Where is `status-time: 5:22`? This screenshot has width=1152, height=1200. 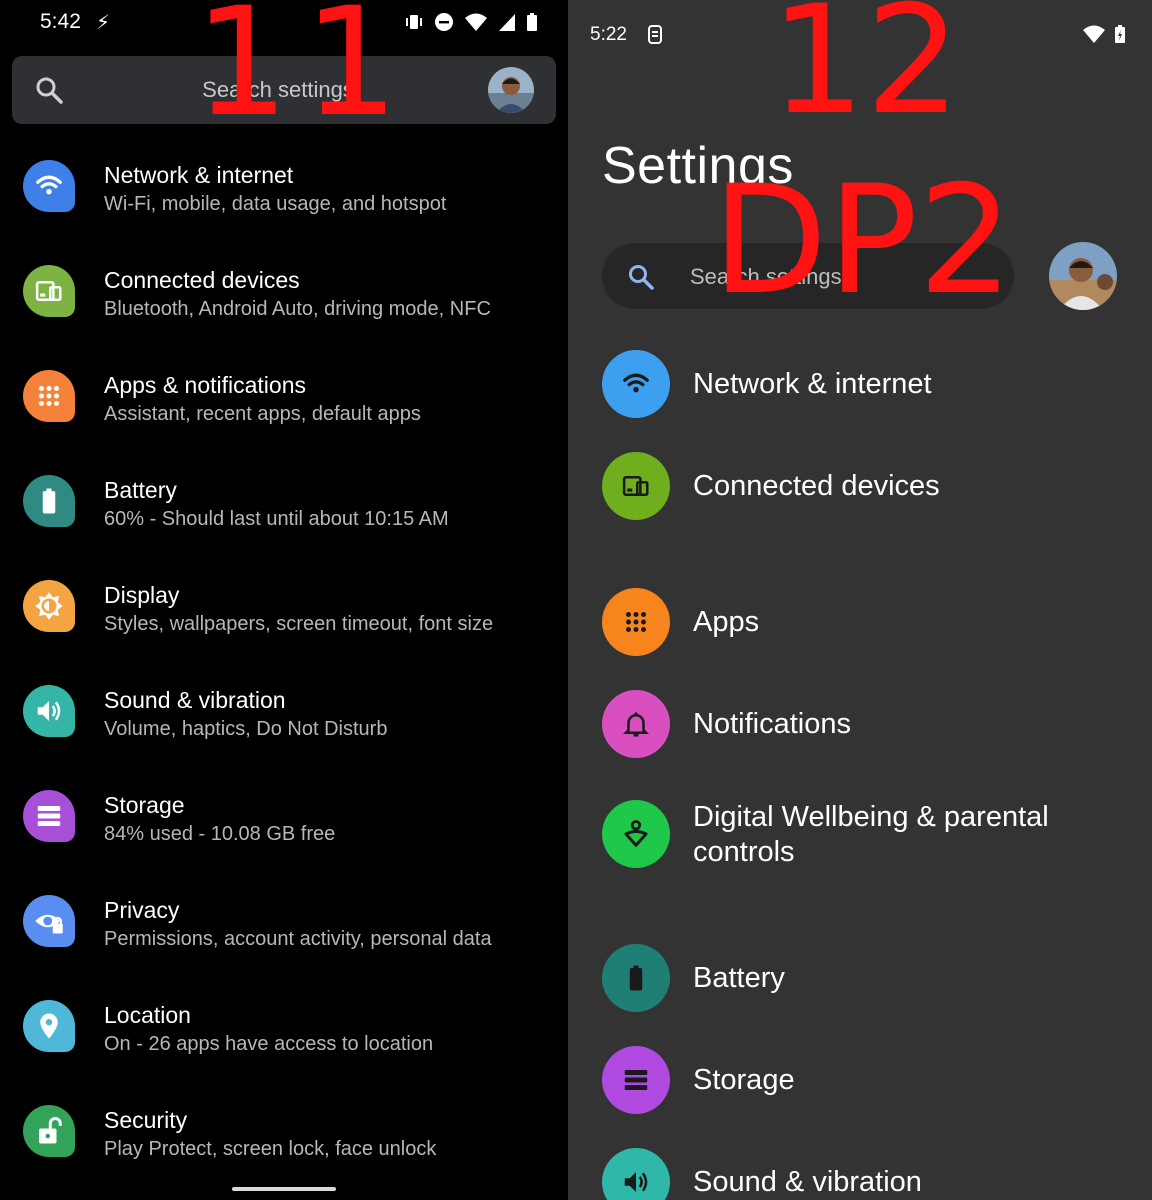
status-time: 5:22 is located at coordinates (608, 34).